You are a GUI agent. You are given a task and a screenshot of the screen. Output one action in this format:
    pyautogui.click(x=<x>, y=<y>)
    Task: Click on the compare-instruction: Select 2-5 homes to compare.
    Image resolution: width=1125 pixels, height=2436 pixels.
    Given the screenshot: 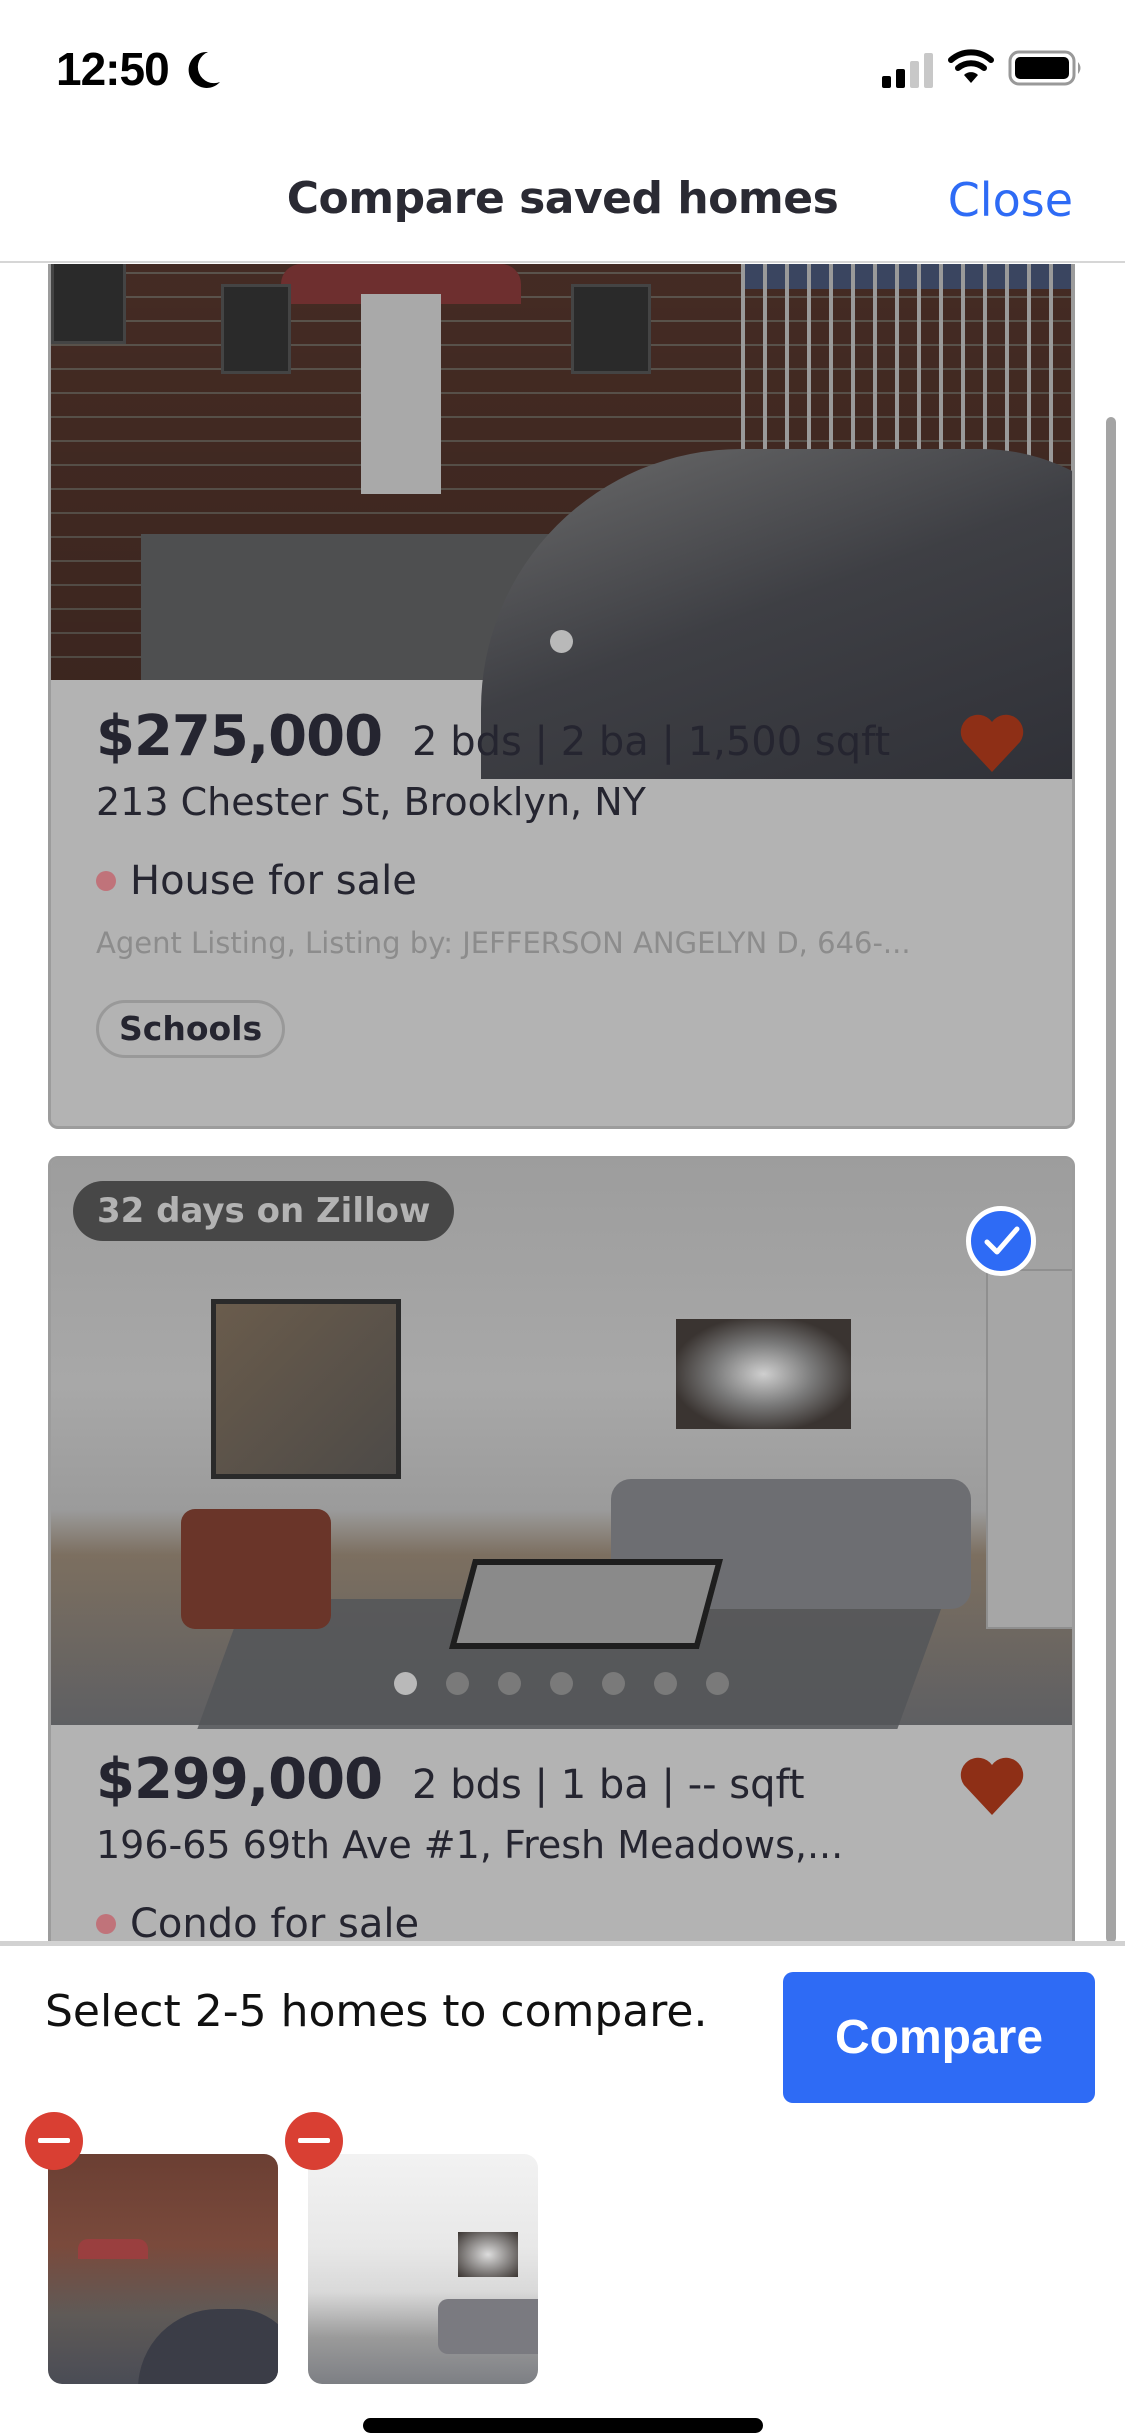 What is the action you would take?
    pyautogui.click(x=376, y=2011)
    